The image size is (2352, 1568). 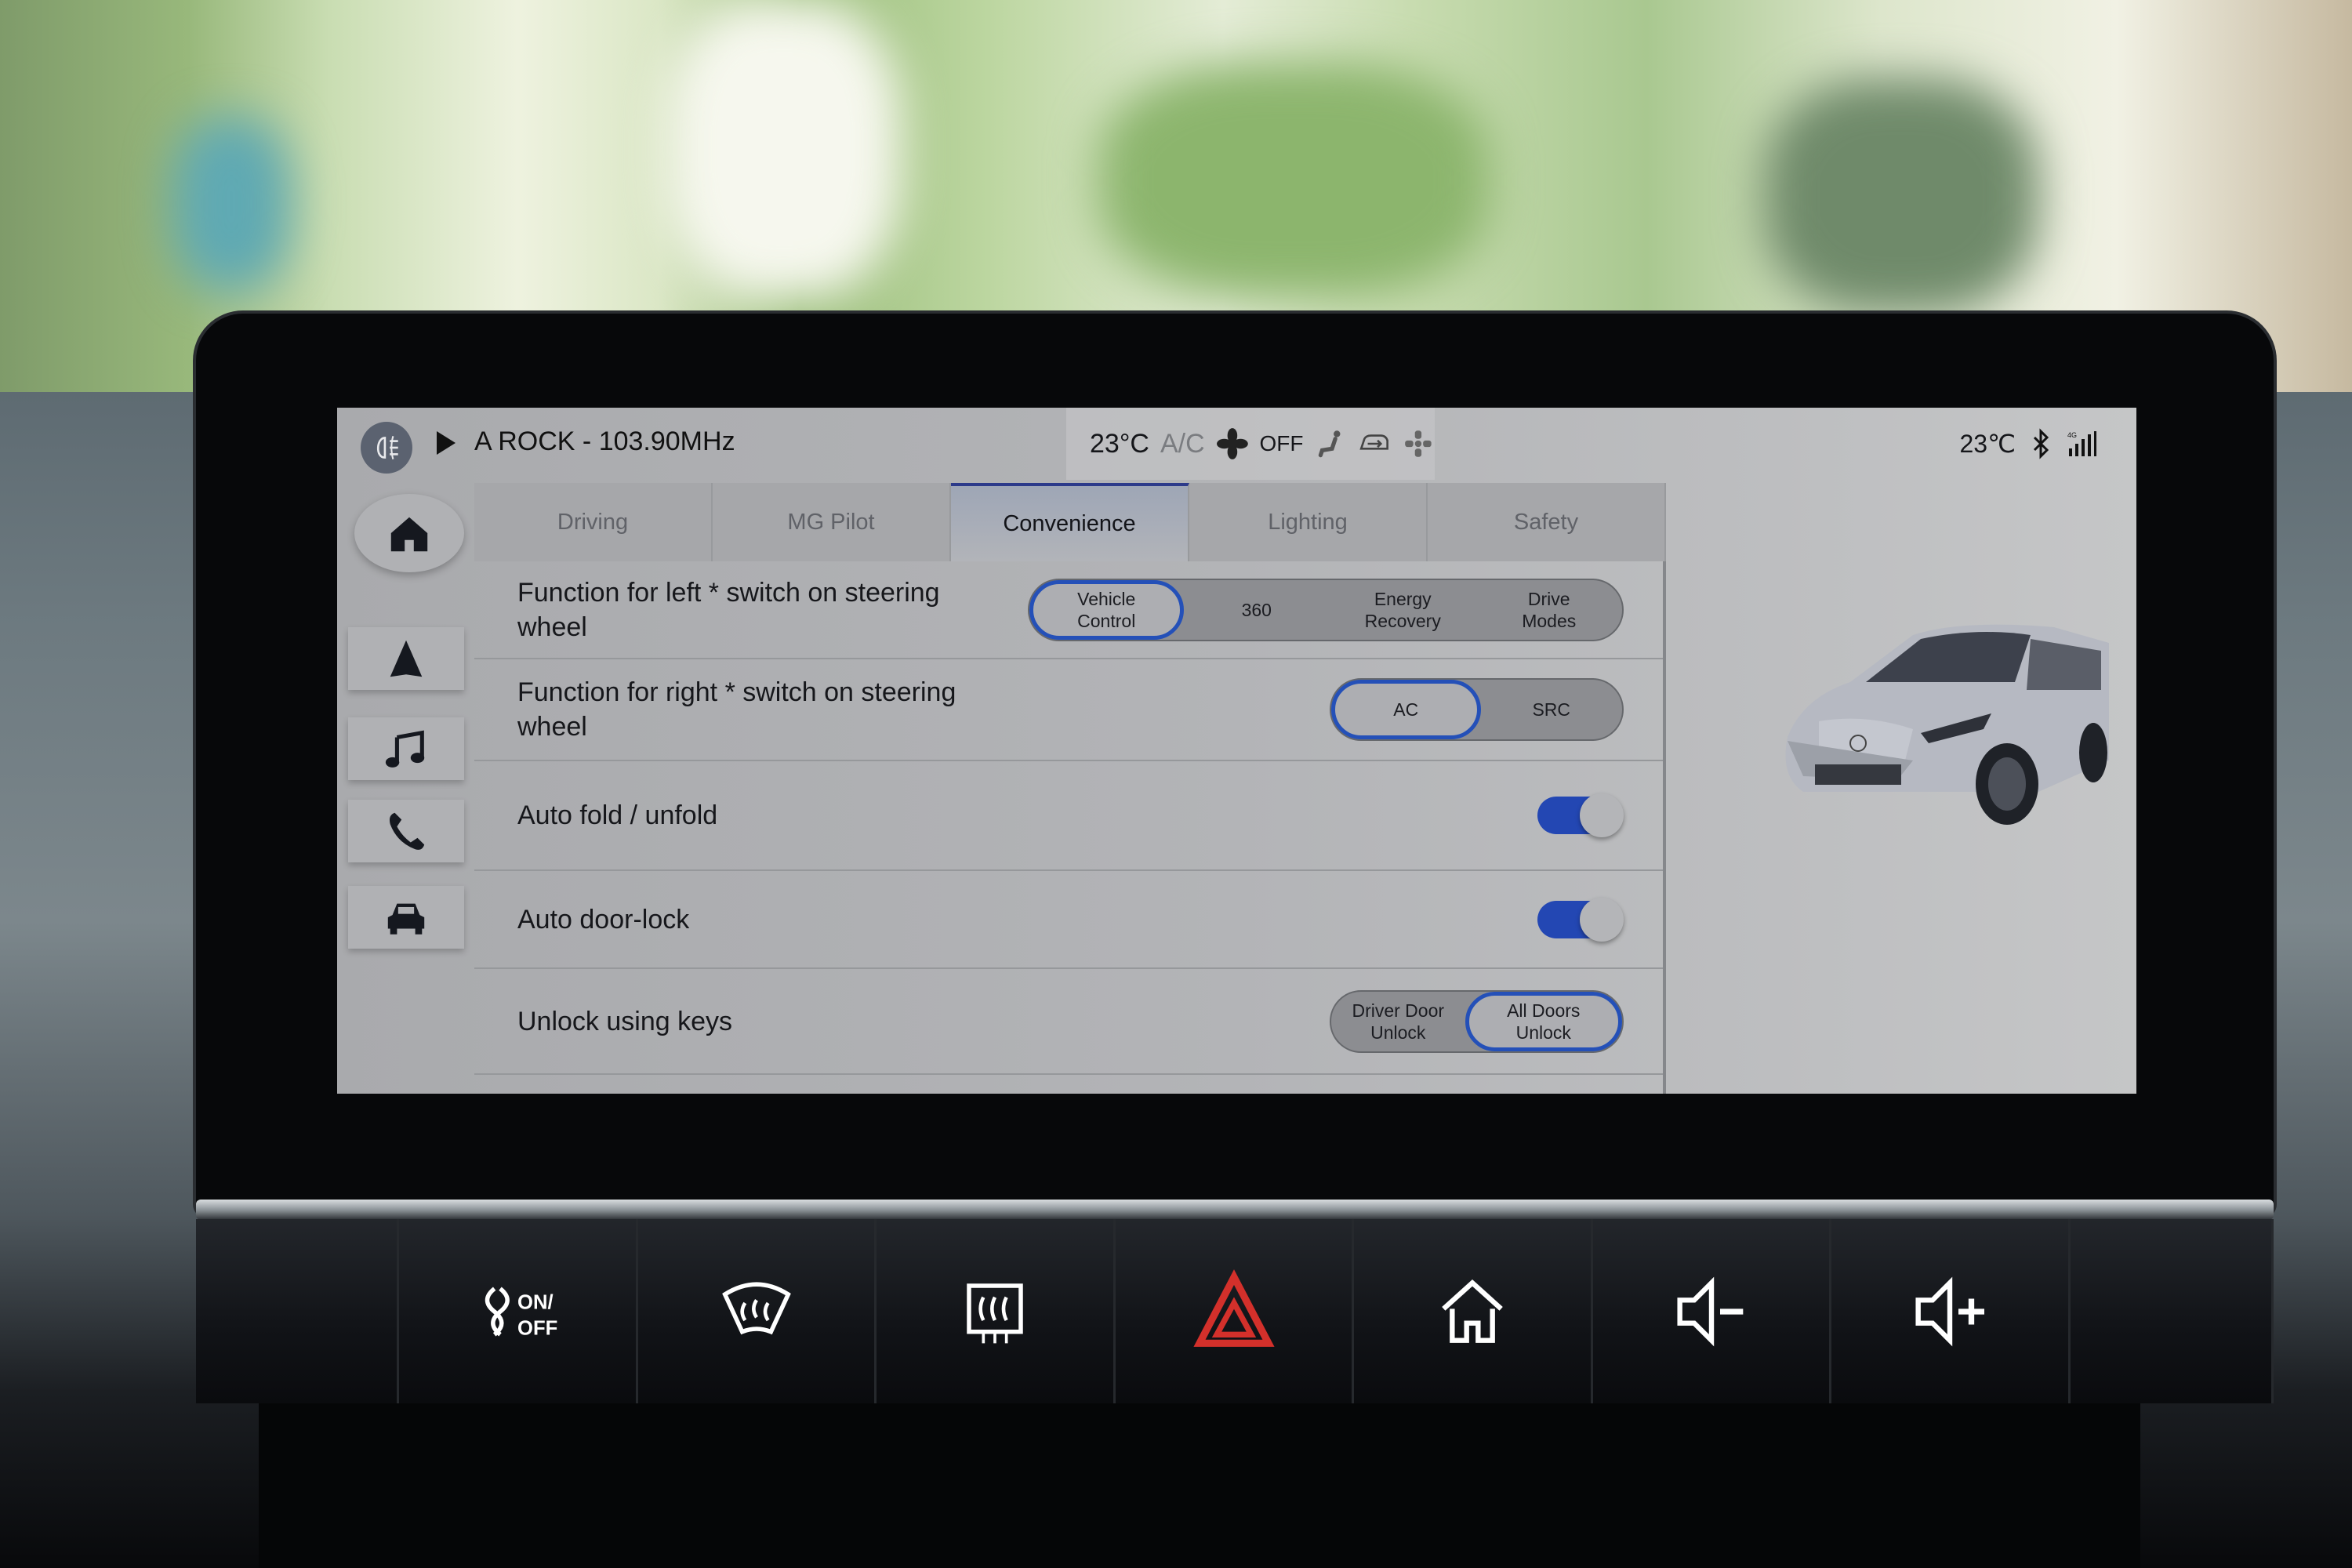 I want to click on setting-label: Auto fold / unfold, so click(x=617, y=815).